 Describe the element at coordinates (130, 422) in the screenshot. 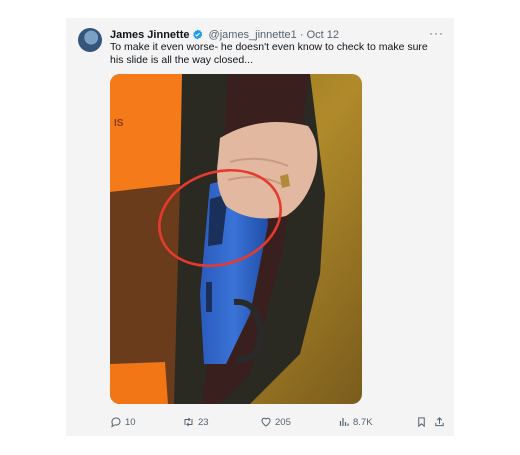

I see `reply-count: 10` at that location.